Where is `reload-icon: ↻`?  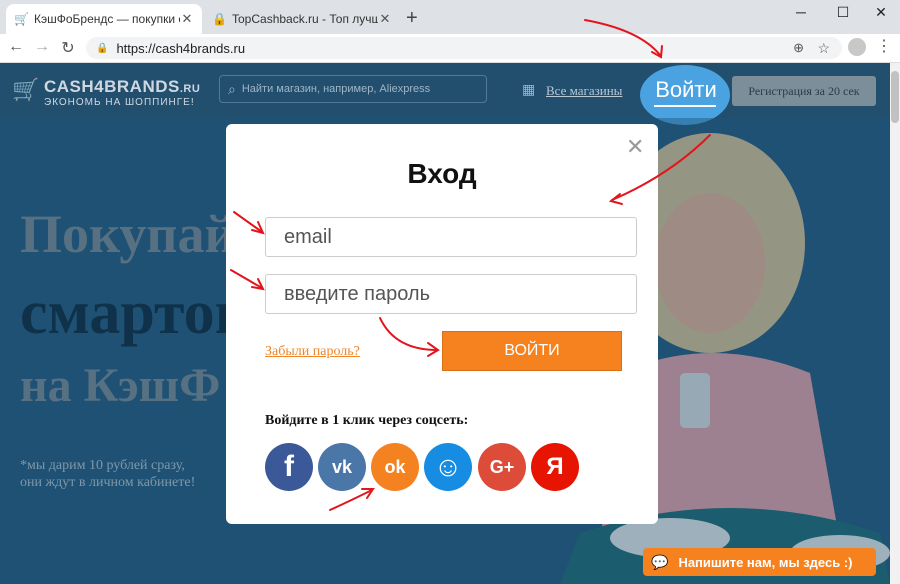
reload-icon: ↻ is located at coordinates (68, 48).